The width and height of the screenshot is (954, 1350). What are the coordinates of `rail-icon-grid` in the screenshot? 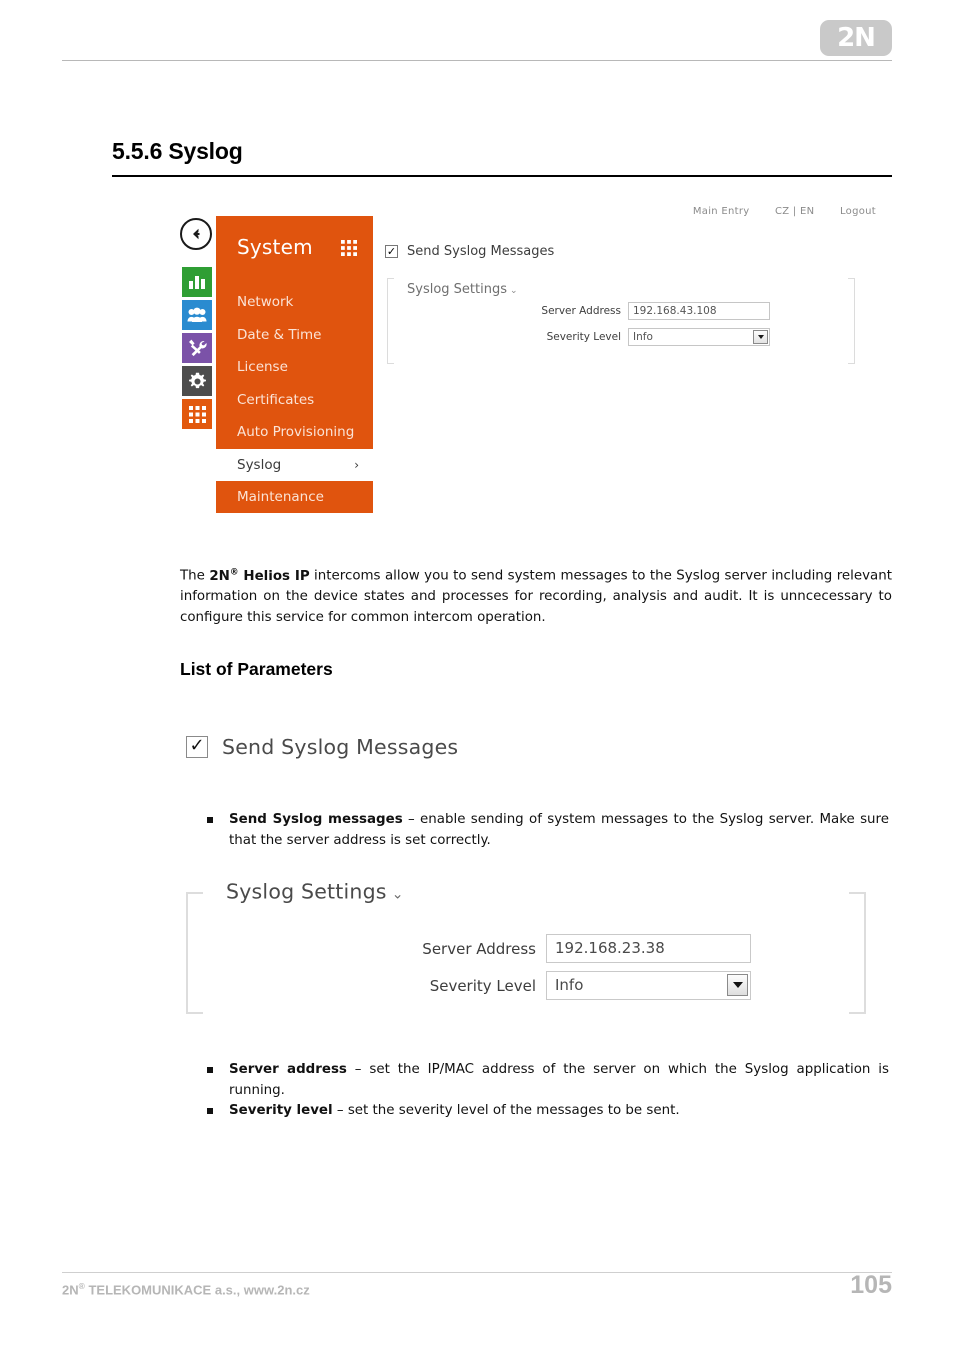 It's located at (197, 414).